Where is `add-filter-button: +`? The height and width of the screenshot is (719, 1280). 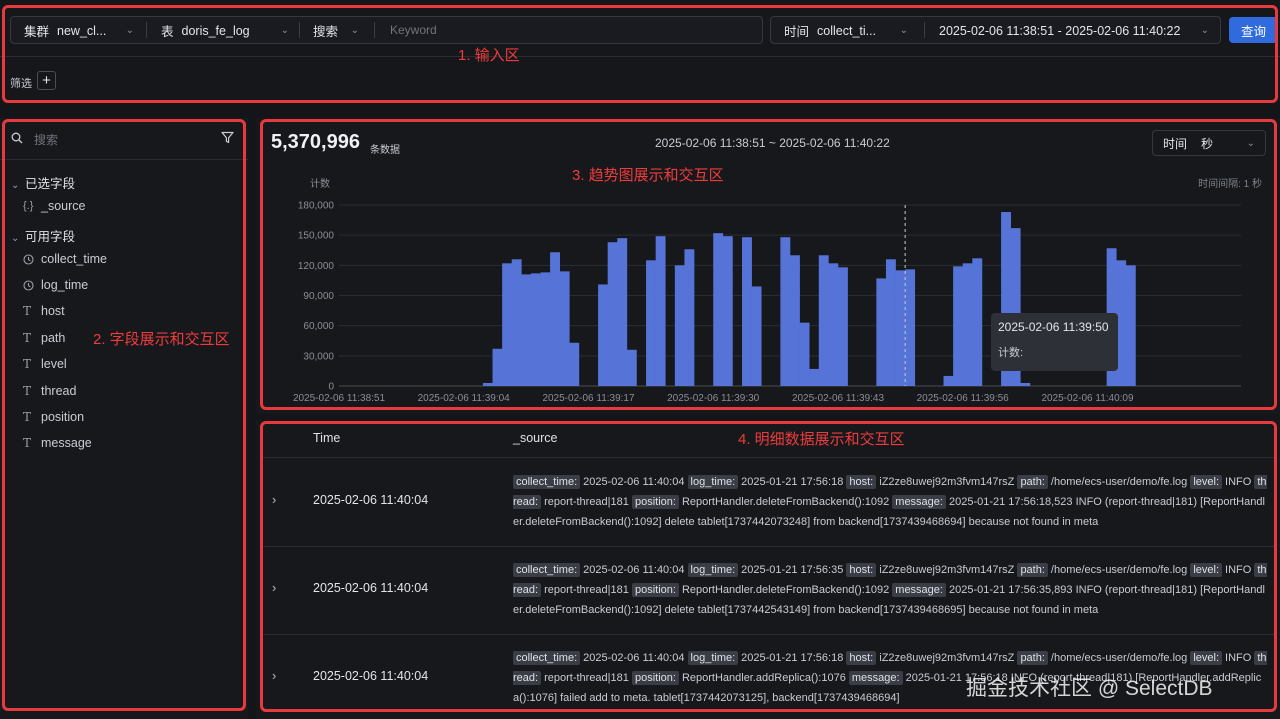 add-filter-button: + is located at coordinates (46, 80).